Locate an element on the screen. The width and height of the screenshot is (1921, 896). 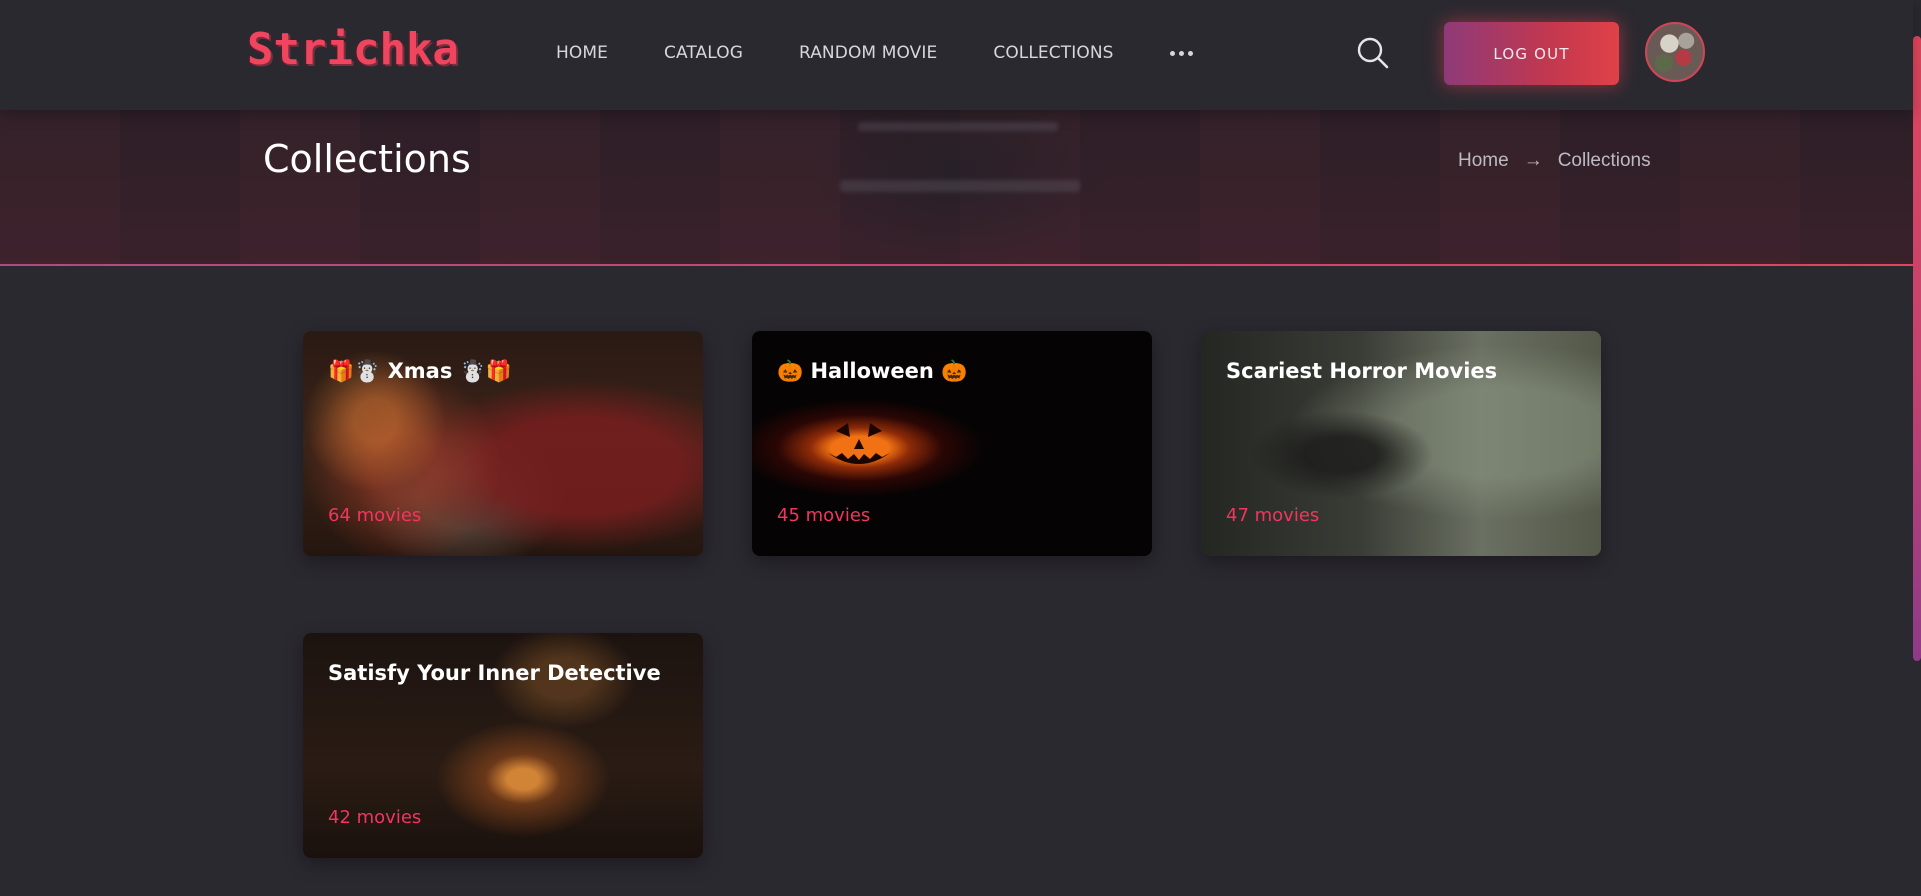
site-logo: Strichka is located at coordinates (353, 49).